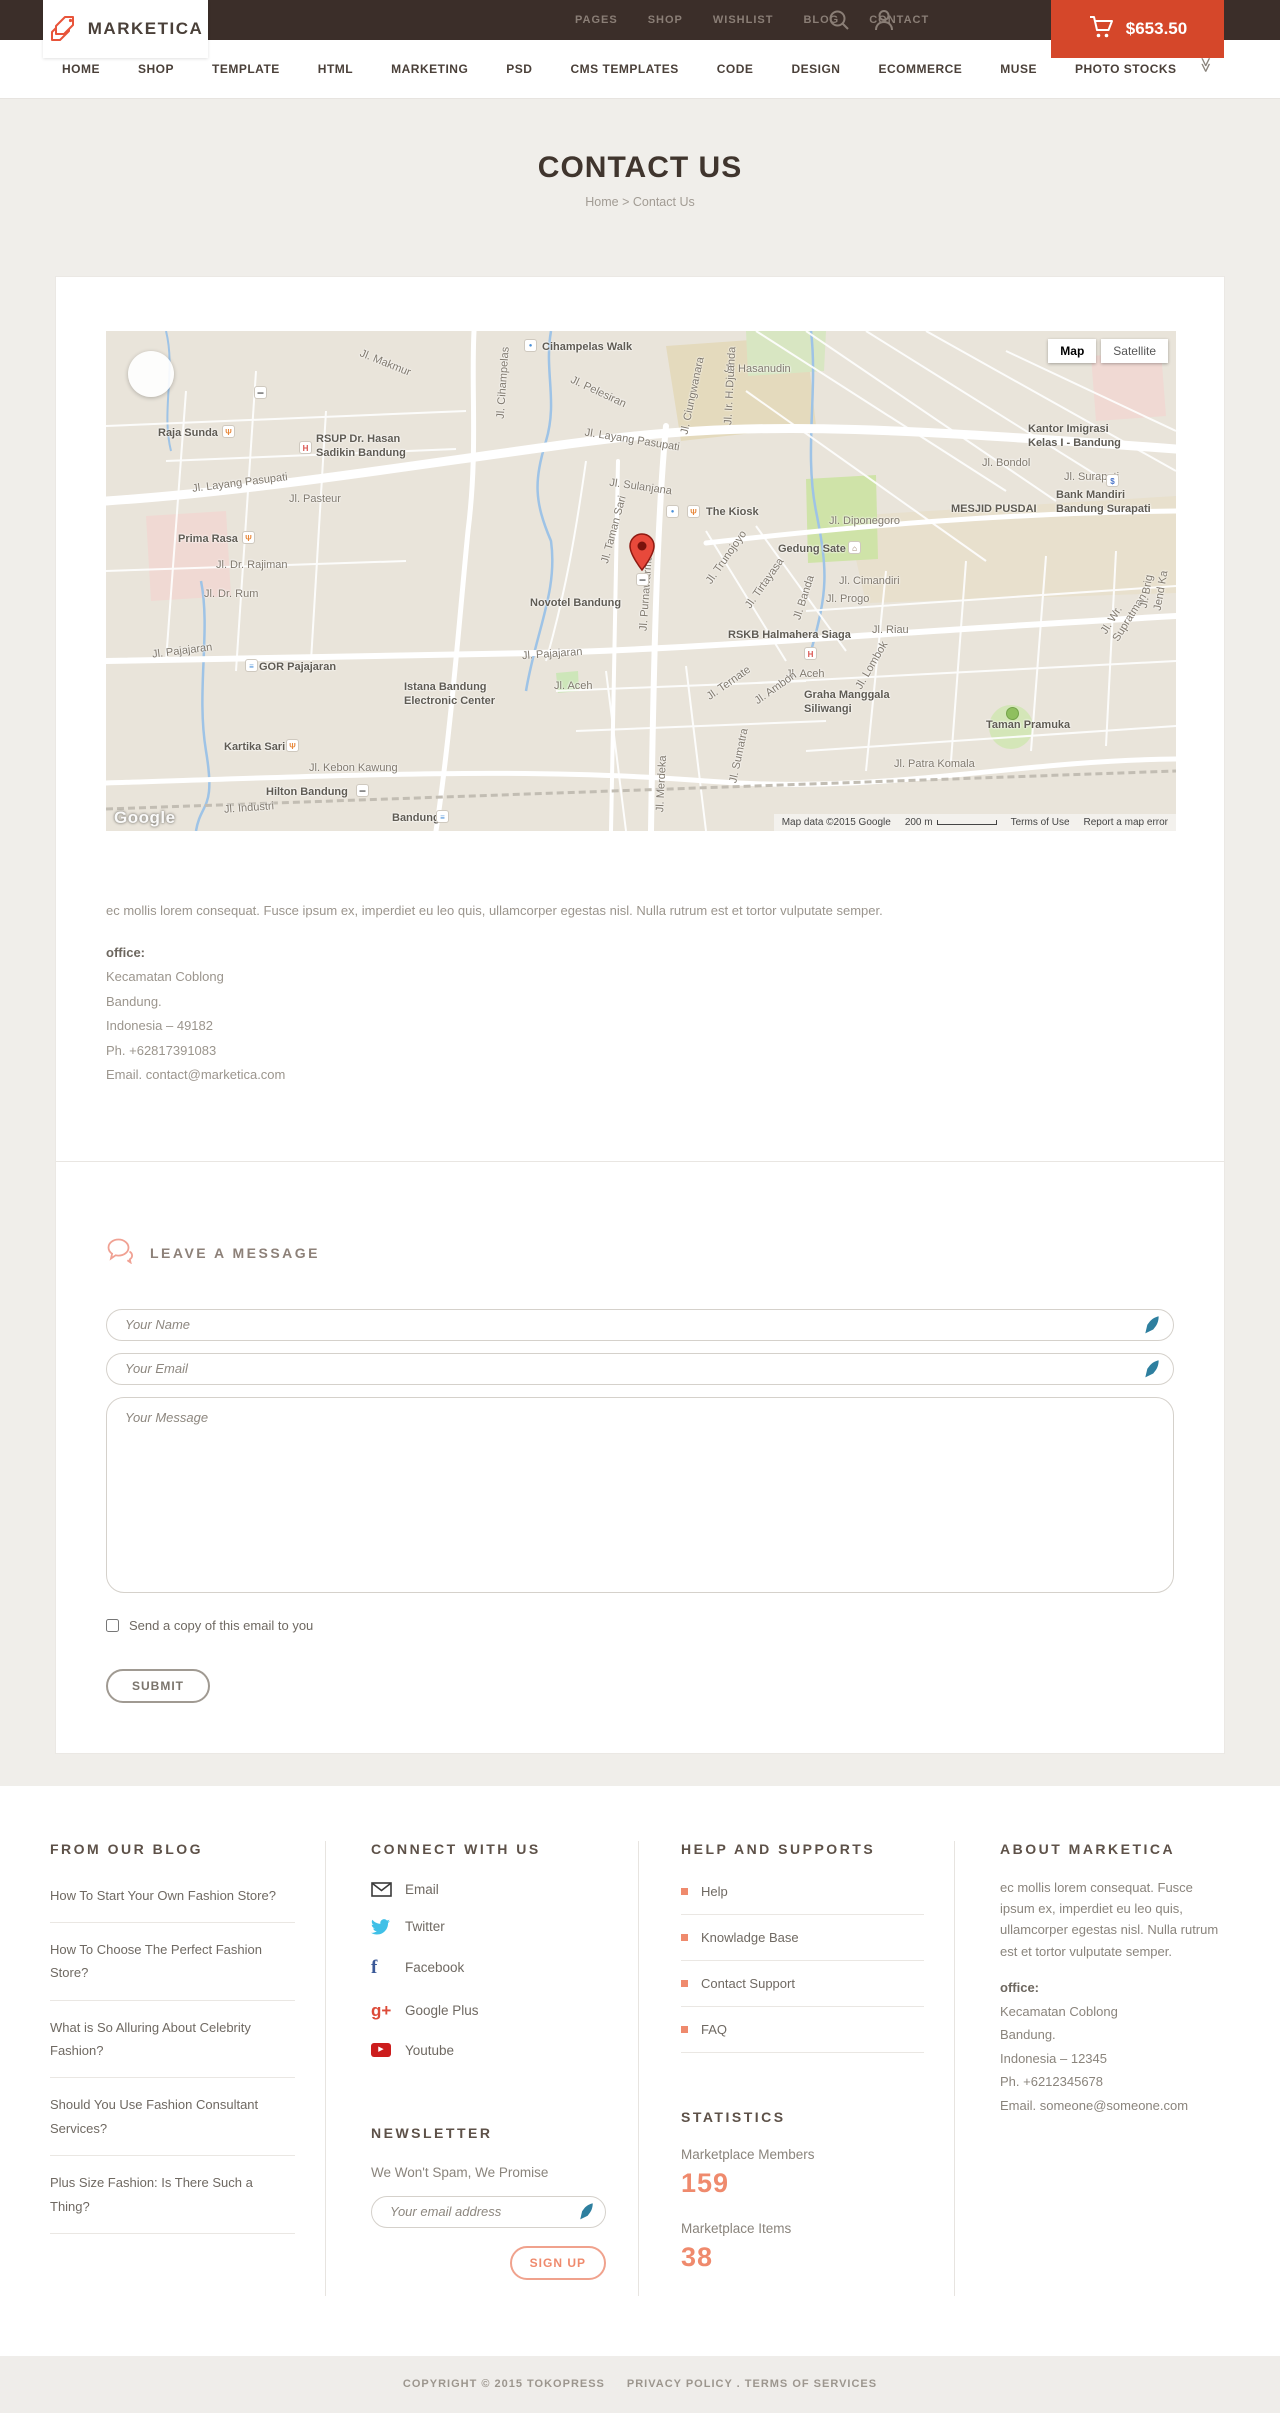 The height and width of the screenshot is (2413, 1280). What do you see at coordinates (456, 1848) in the screenshot?
I see `connect-column-title: CONNECT WITH US` at bounding box center [456, 1848].